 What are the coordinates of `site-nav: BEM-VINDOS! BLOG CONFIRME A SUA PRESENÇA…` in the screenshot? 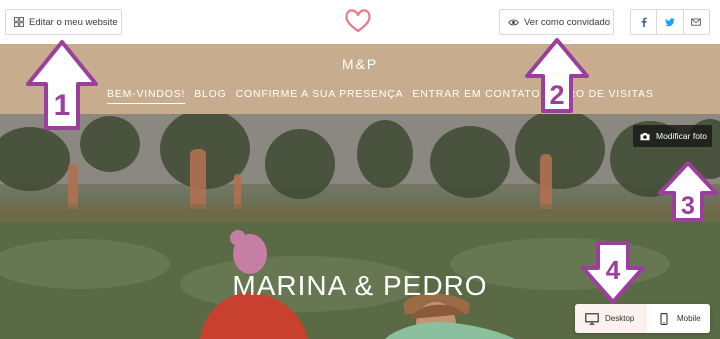 It's located at (380, 96).